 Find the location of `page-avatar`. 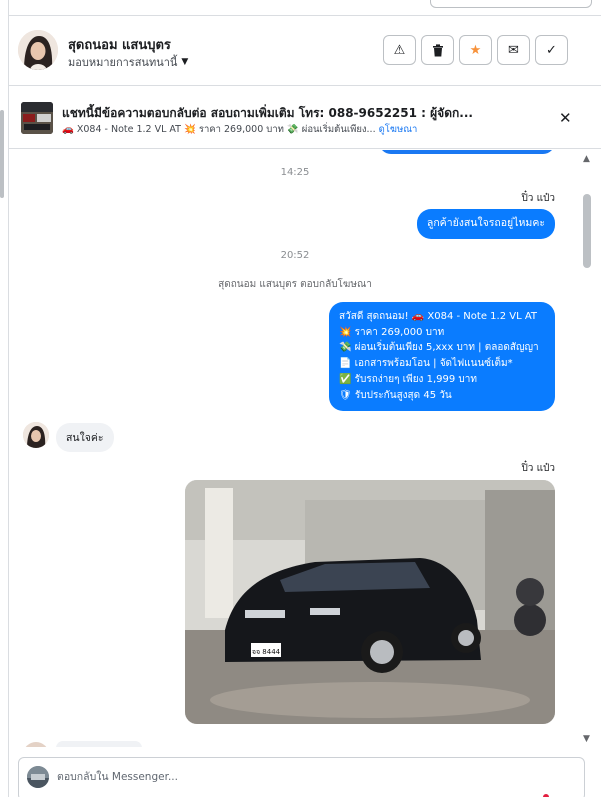

page-avatar is located at coordinates (38, 777).